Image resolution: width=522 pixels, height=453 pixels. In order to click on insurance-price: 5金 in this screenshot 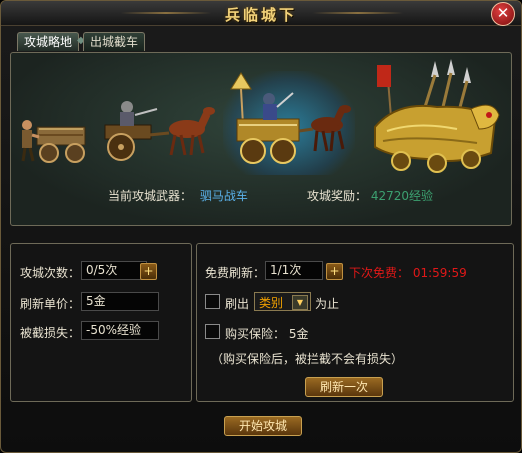, I will do `click(298, 334)`.